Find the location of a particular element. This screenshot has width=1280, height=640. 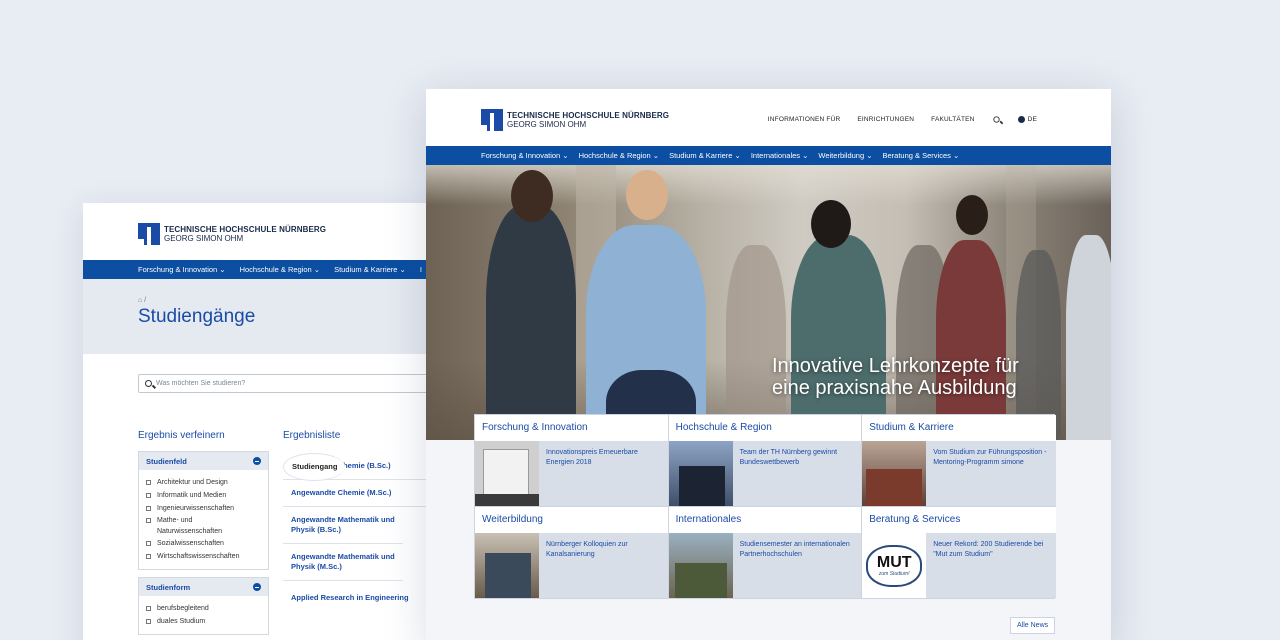

breadcrumb: ⌂ / is located at coordinates (290, 300).